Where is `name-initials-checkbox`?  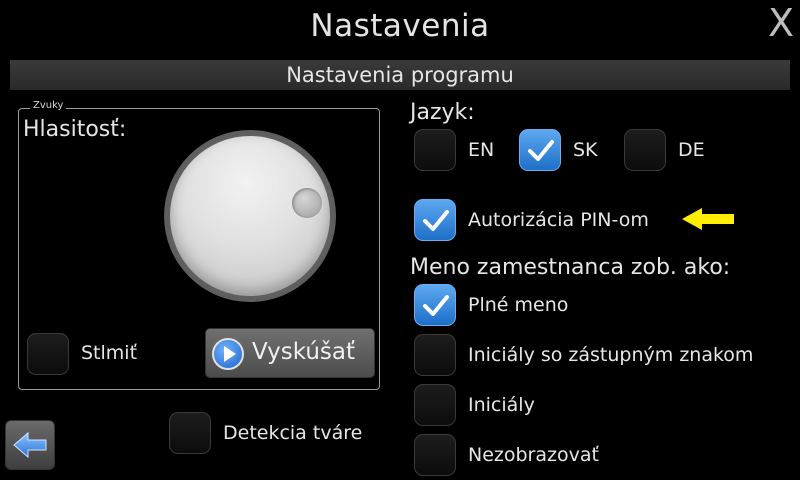
name-initials-checkbox is located at coordinates (435, 405).